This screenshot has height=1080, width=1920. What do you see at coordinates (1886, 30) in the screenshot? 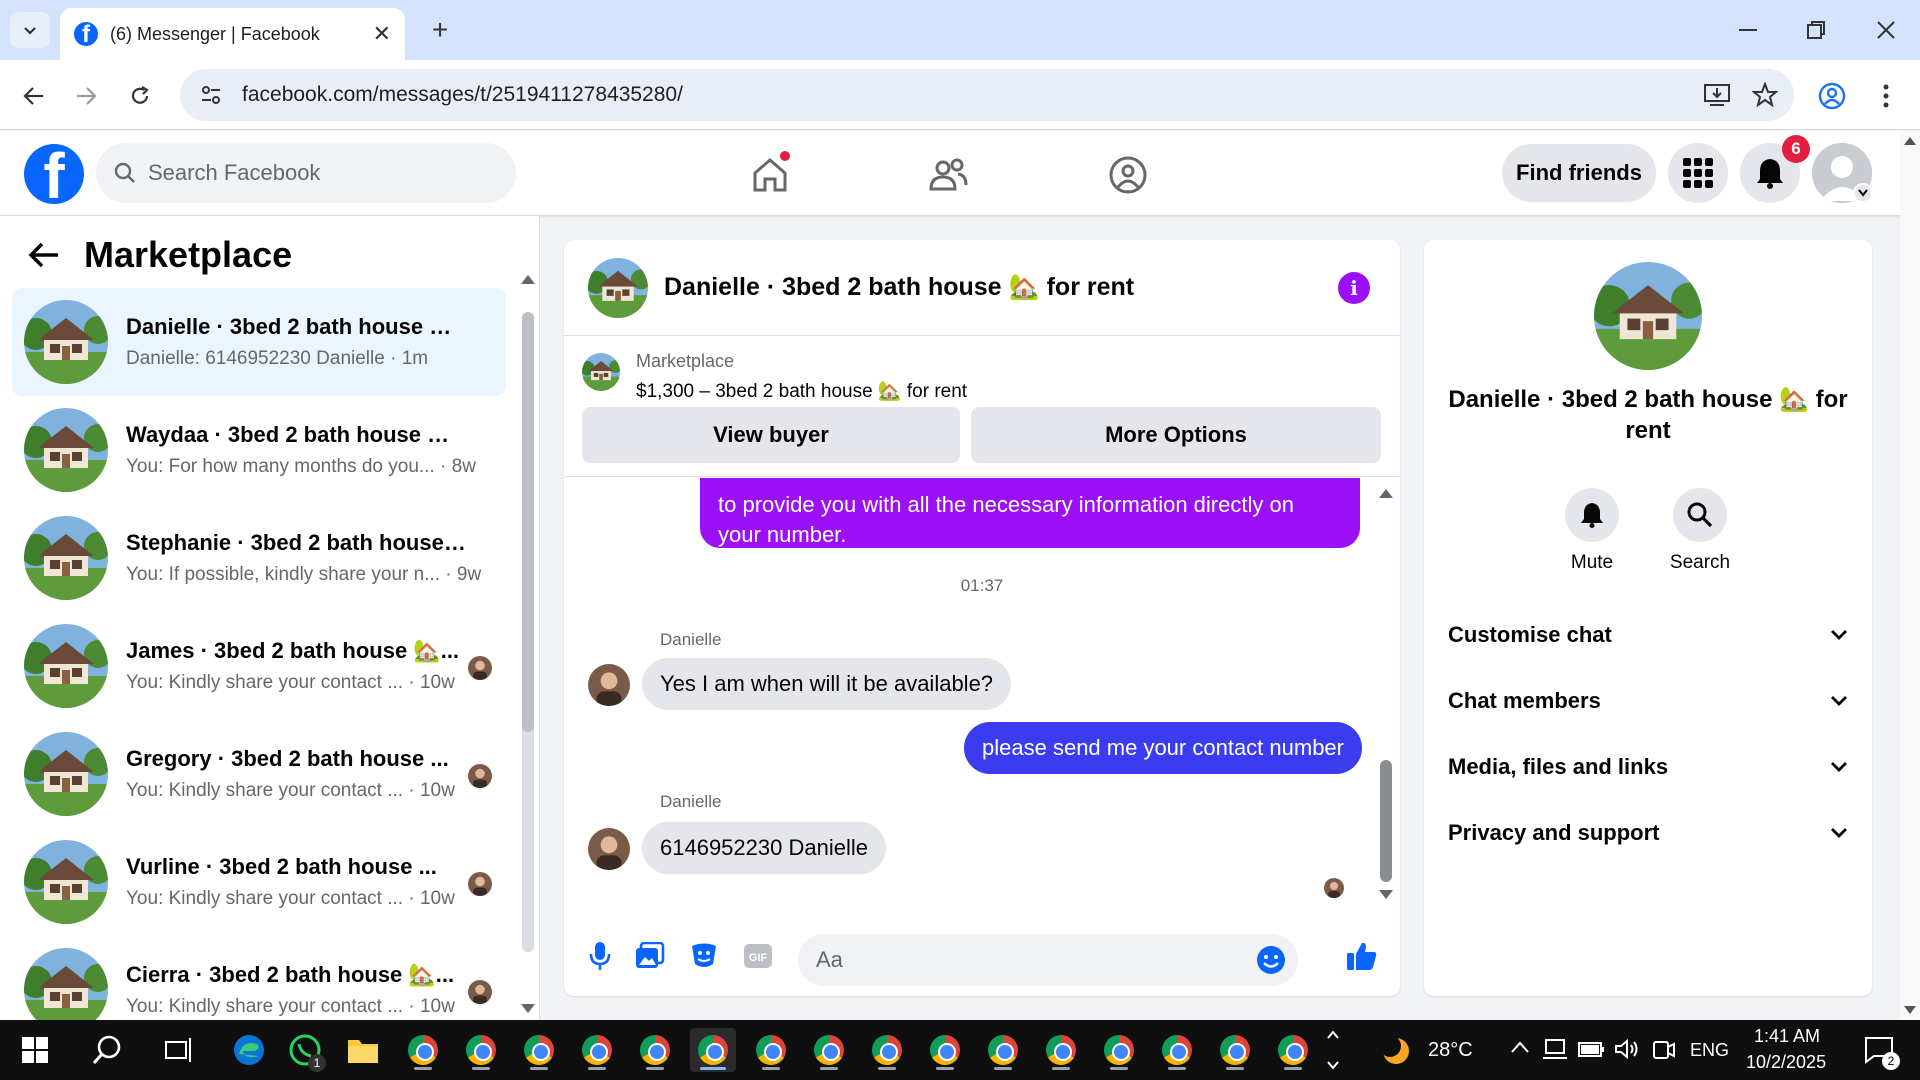
I see `close-window-button` at bounding box center [1886, 30].